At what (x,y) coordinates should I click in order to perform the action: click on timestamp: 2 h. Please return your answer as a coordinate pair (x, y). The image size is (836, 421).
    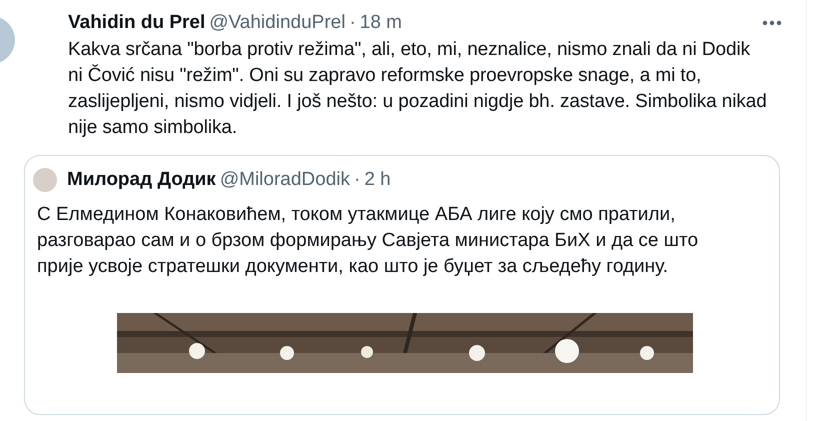
    Looking at the image, I should click on (377, 180).